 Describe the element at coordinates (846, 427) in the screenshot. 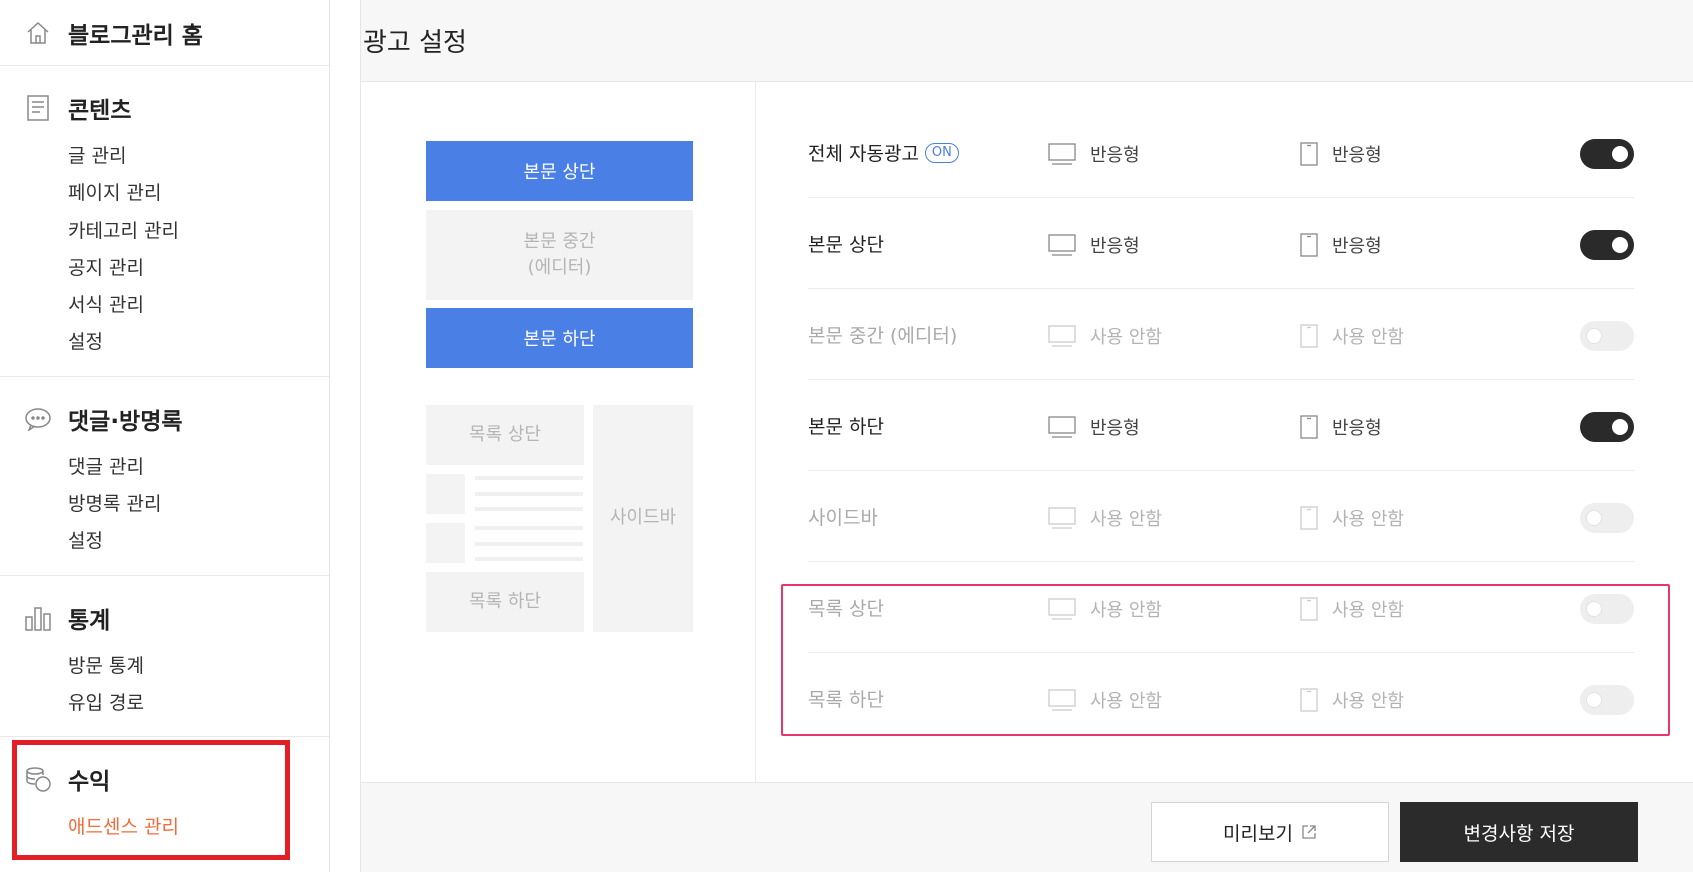

I see `ad-row-name: 본문 하단` at that location.